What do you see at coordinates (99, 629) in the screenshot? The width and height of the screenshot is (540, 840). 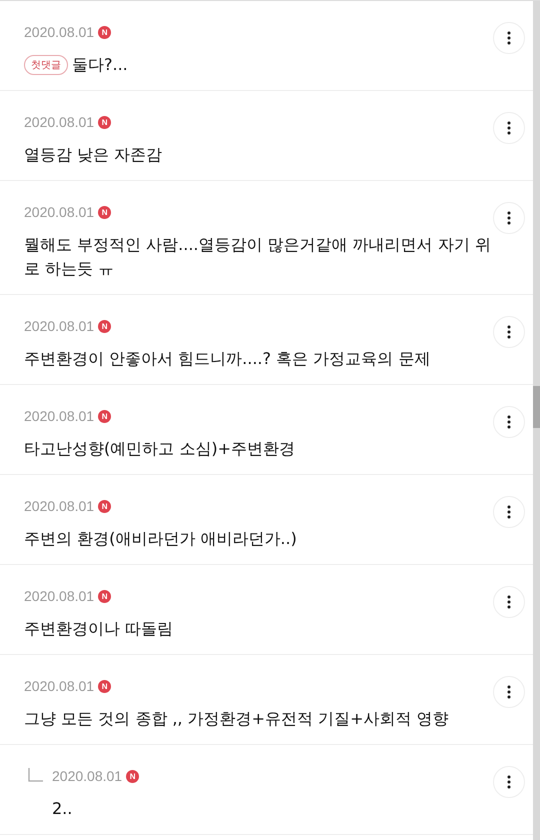 I see `comment-text: 주변환경이나 따돌림` at bounding box center [99, 629].